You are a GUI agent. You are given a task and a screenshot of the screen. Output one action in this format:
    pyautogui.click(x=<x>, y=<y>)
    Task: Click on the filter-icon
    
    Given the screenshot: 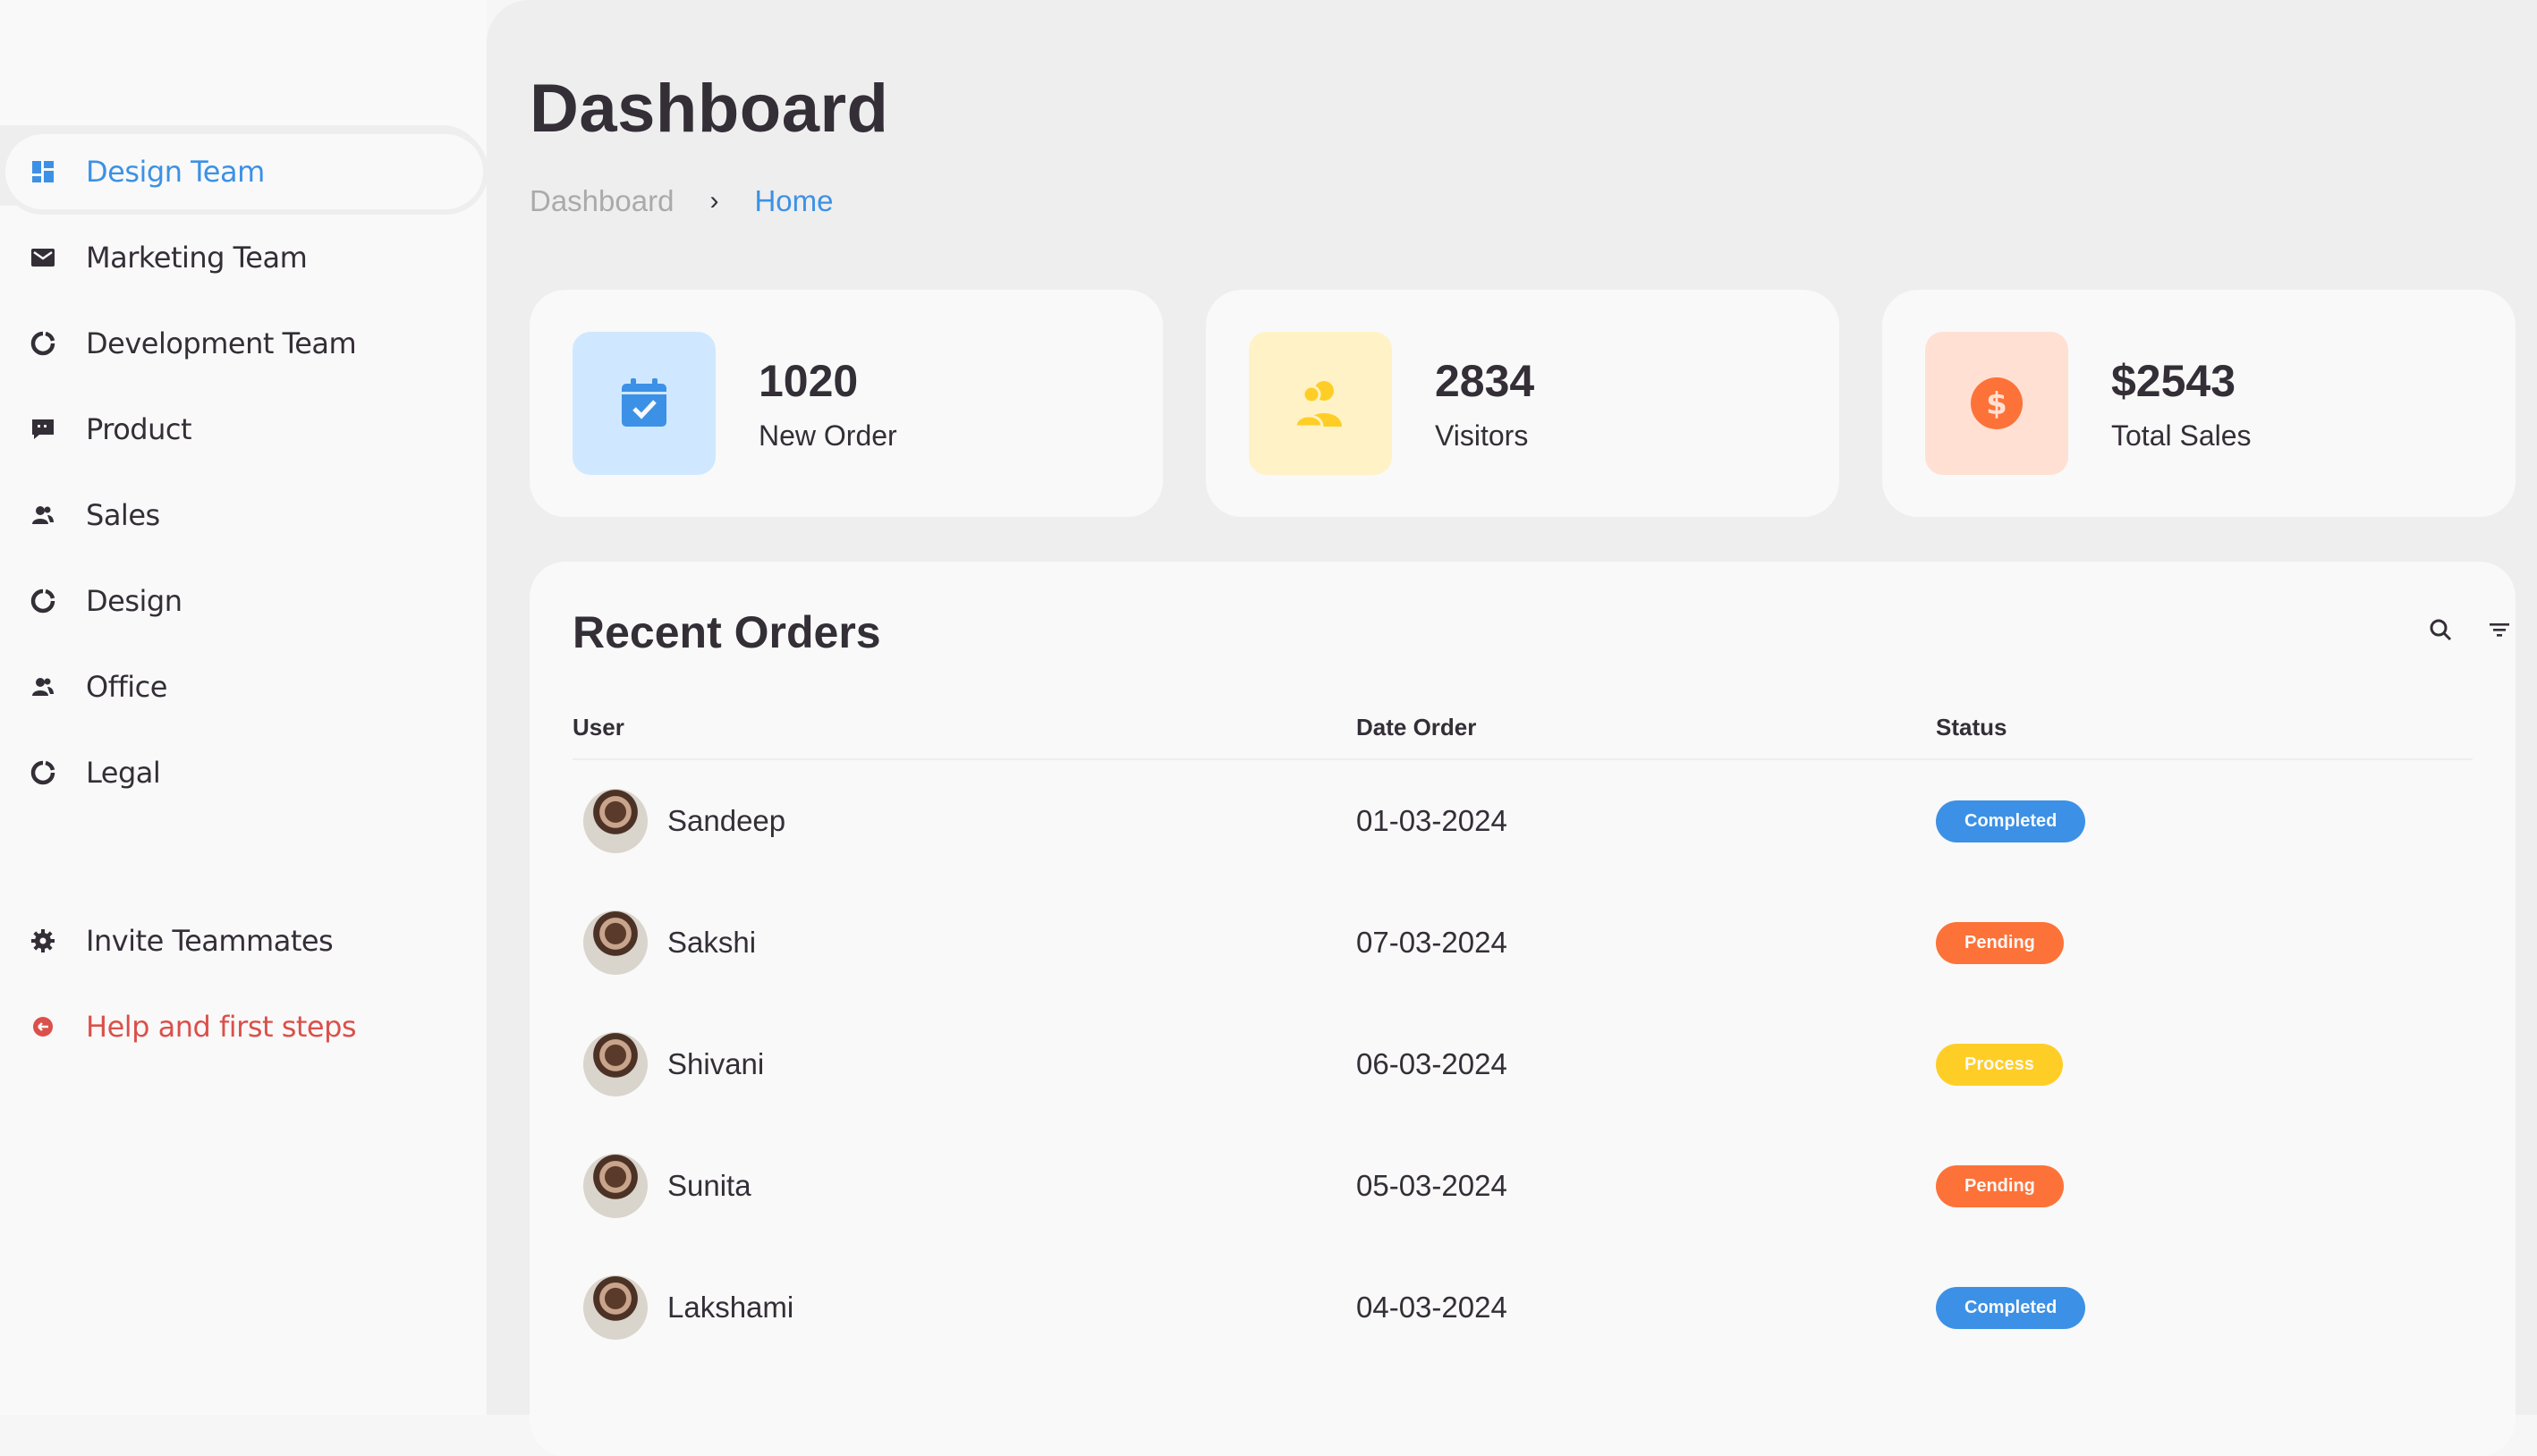 What is the action you would take?
    pyautogui.click(x=2499, y=632)
    